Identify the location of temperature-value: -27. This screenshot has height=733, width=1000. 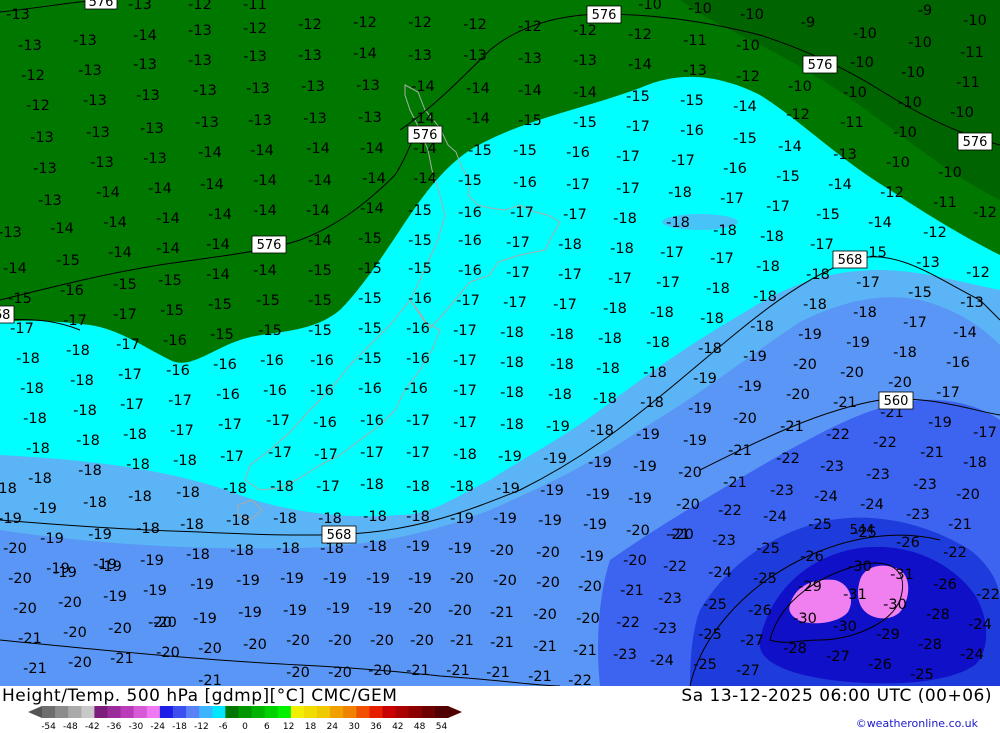
(838, 657).